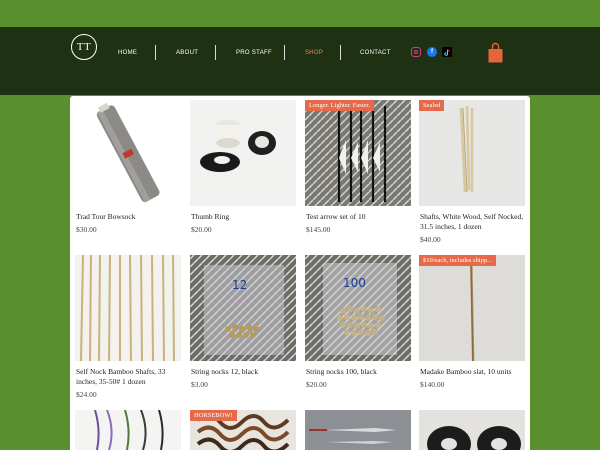  What do you see at coordinates (354, 283) in the screenshot?
I see `svg-text: 100` at bounding box center [354, 283].